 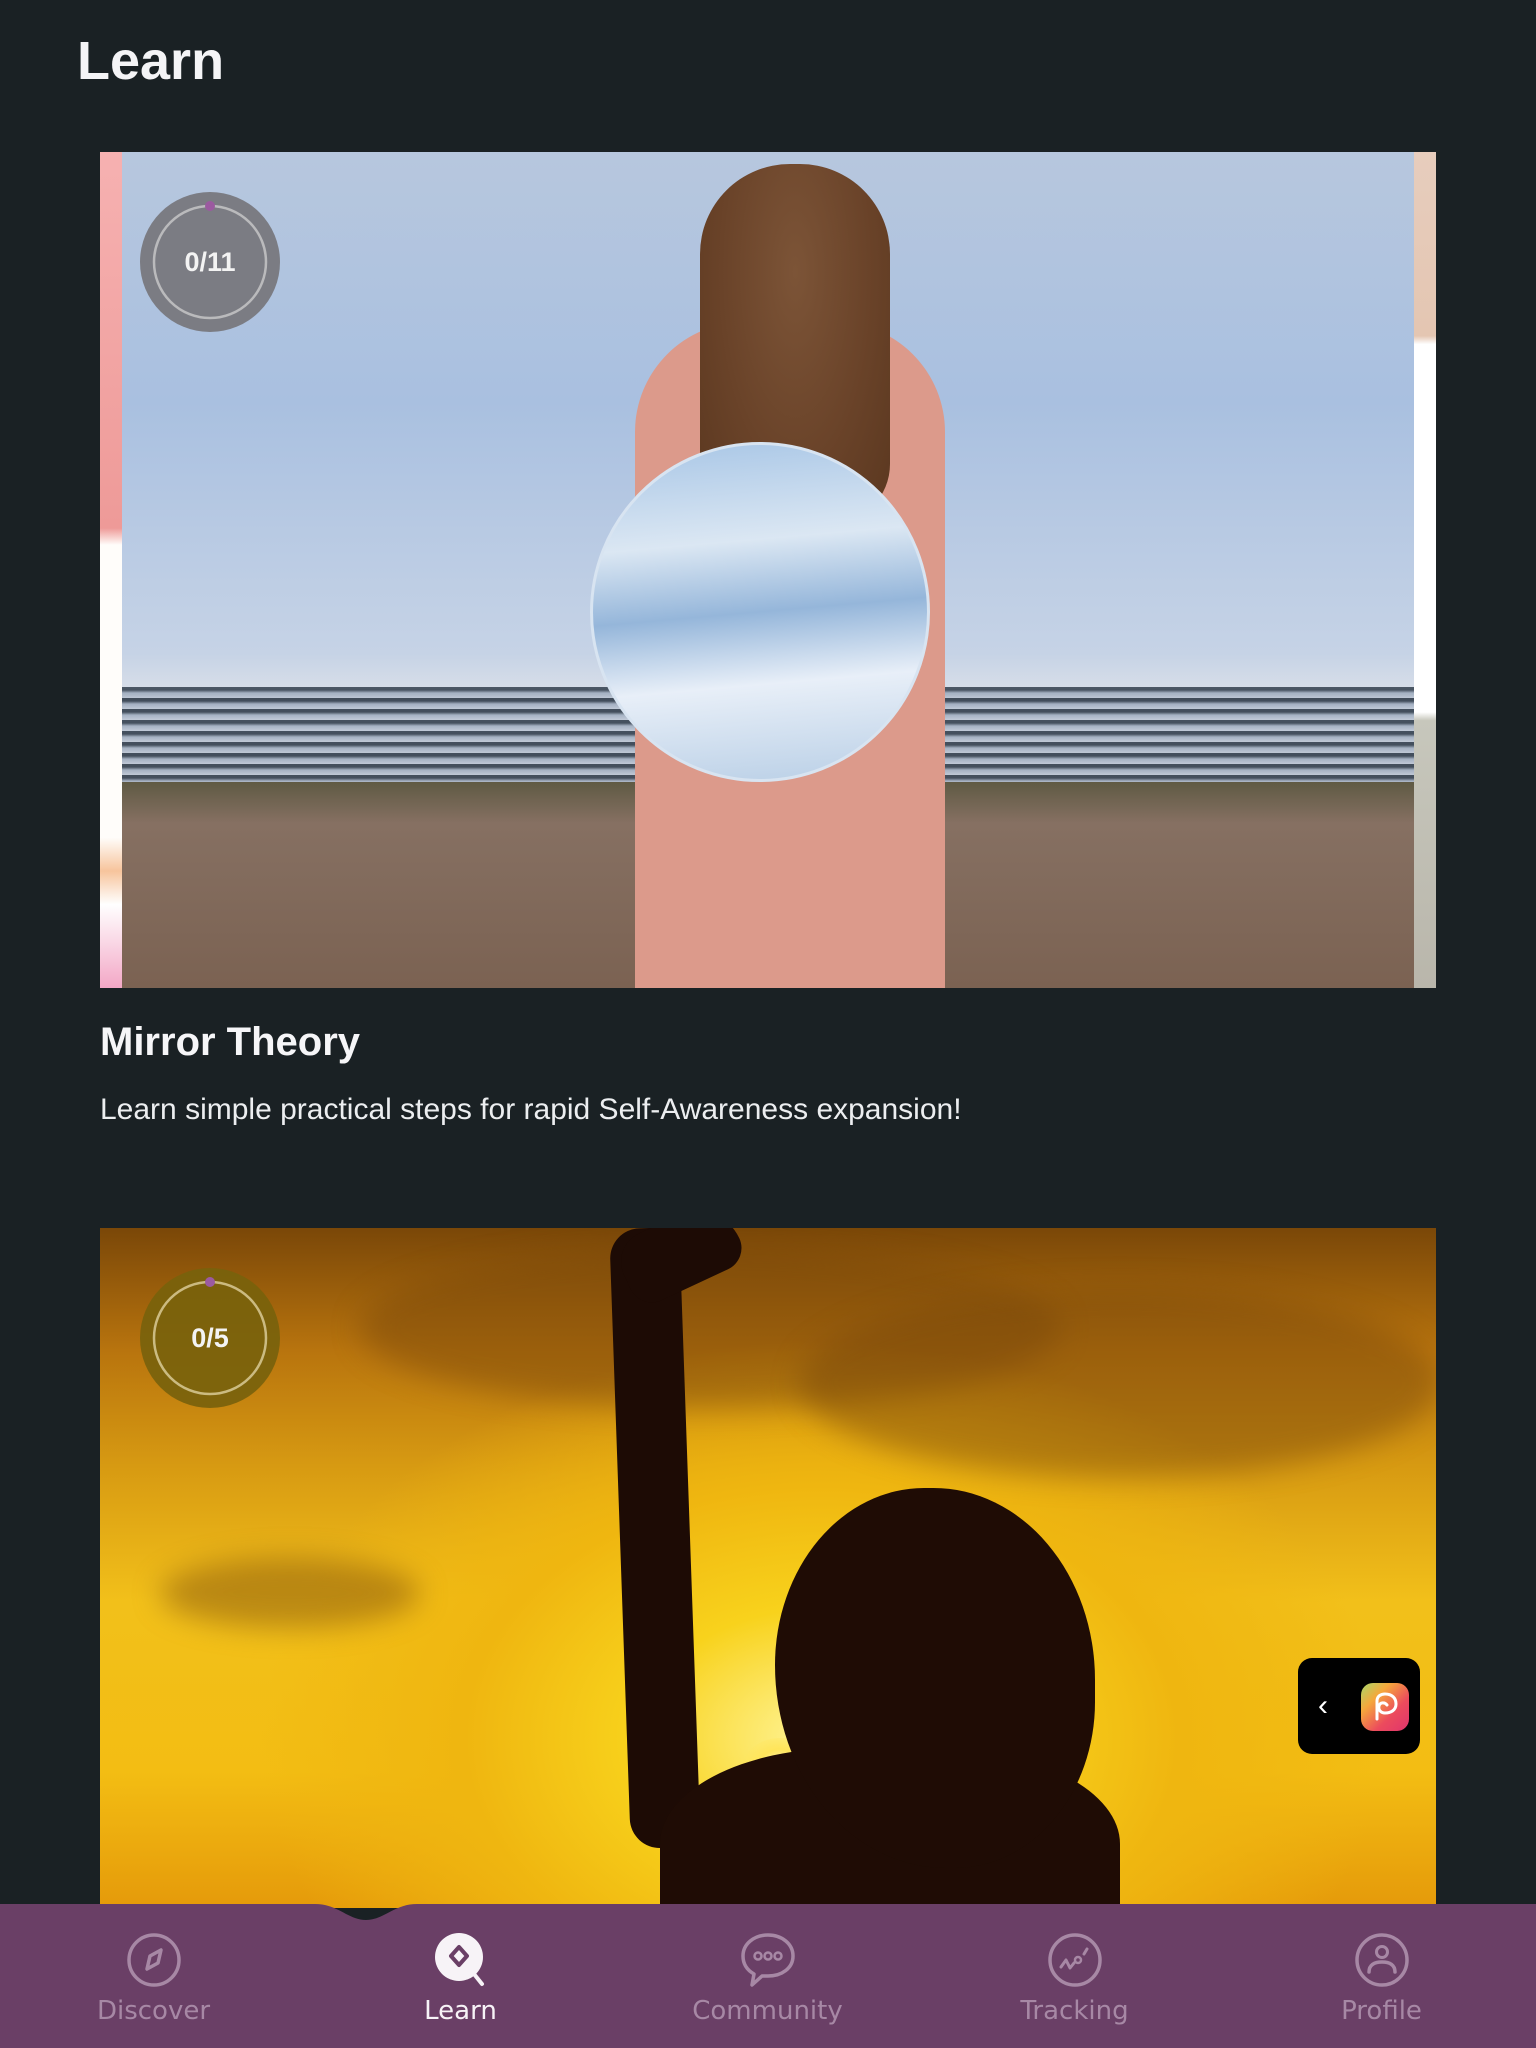 I want to click on nav-item-profile: Profile, so click(x=1381, y=1976).